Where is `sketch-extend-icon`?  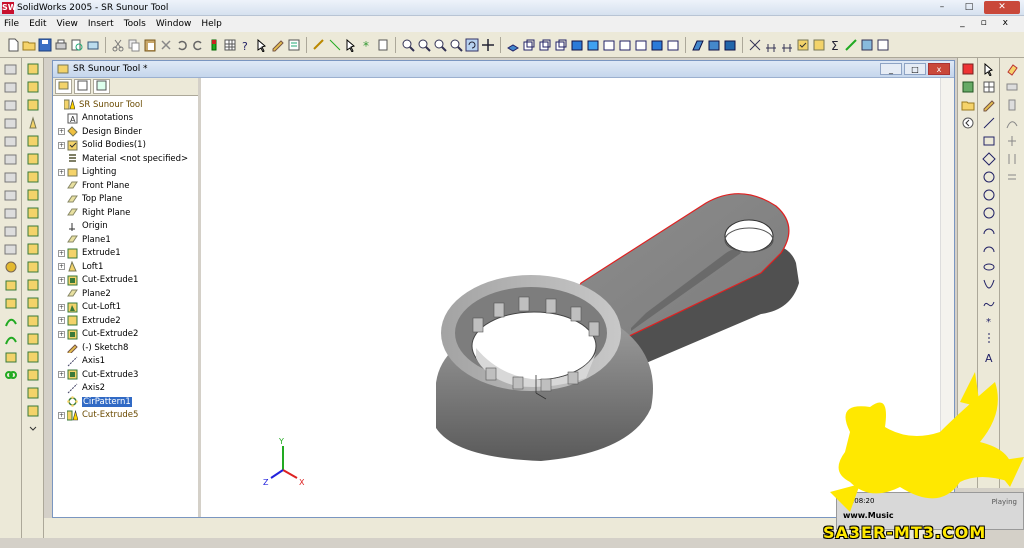
sketch-extend-icon is located at coordinates (11, 159).